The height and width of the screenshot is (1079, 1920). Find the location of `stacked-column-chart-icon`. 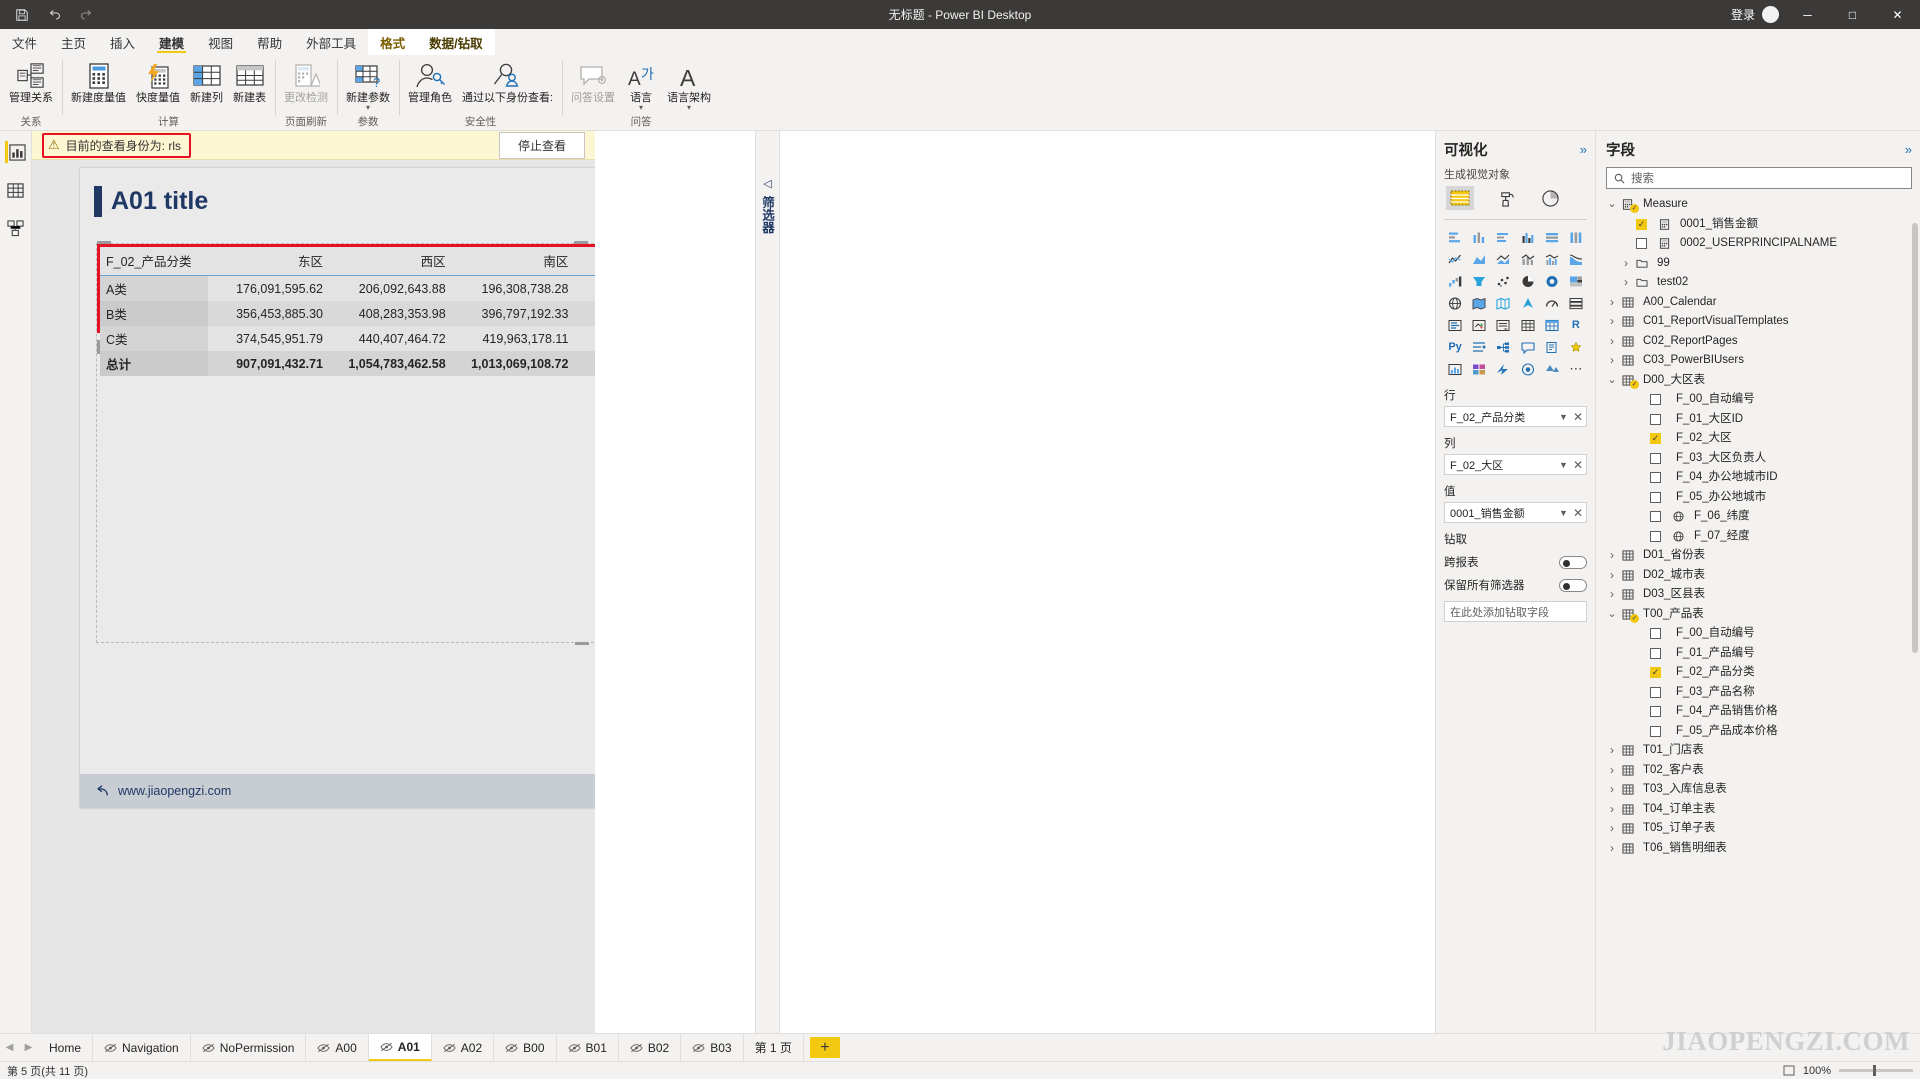

stacked-column-chart-icon is located at coordinates (1479, 237).